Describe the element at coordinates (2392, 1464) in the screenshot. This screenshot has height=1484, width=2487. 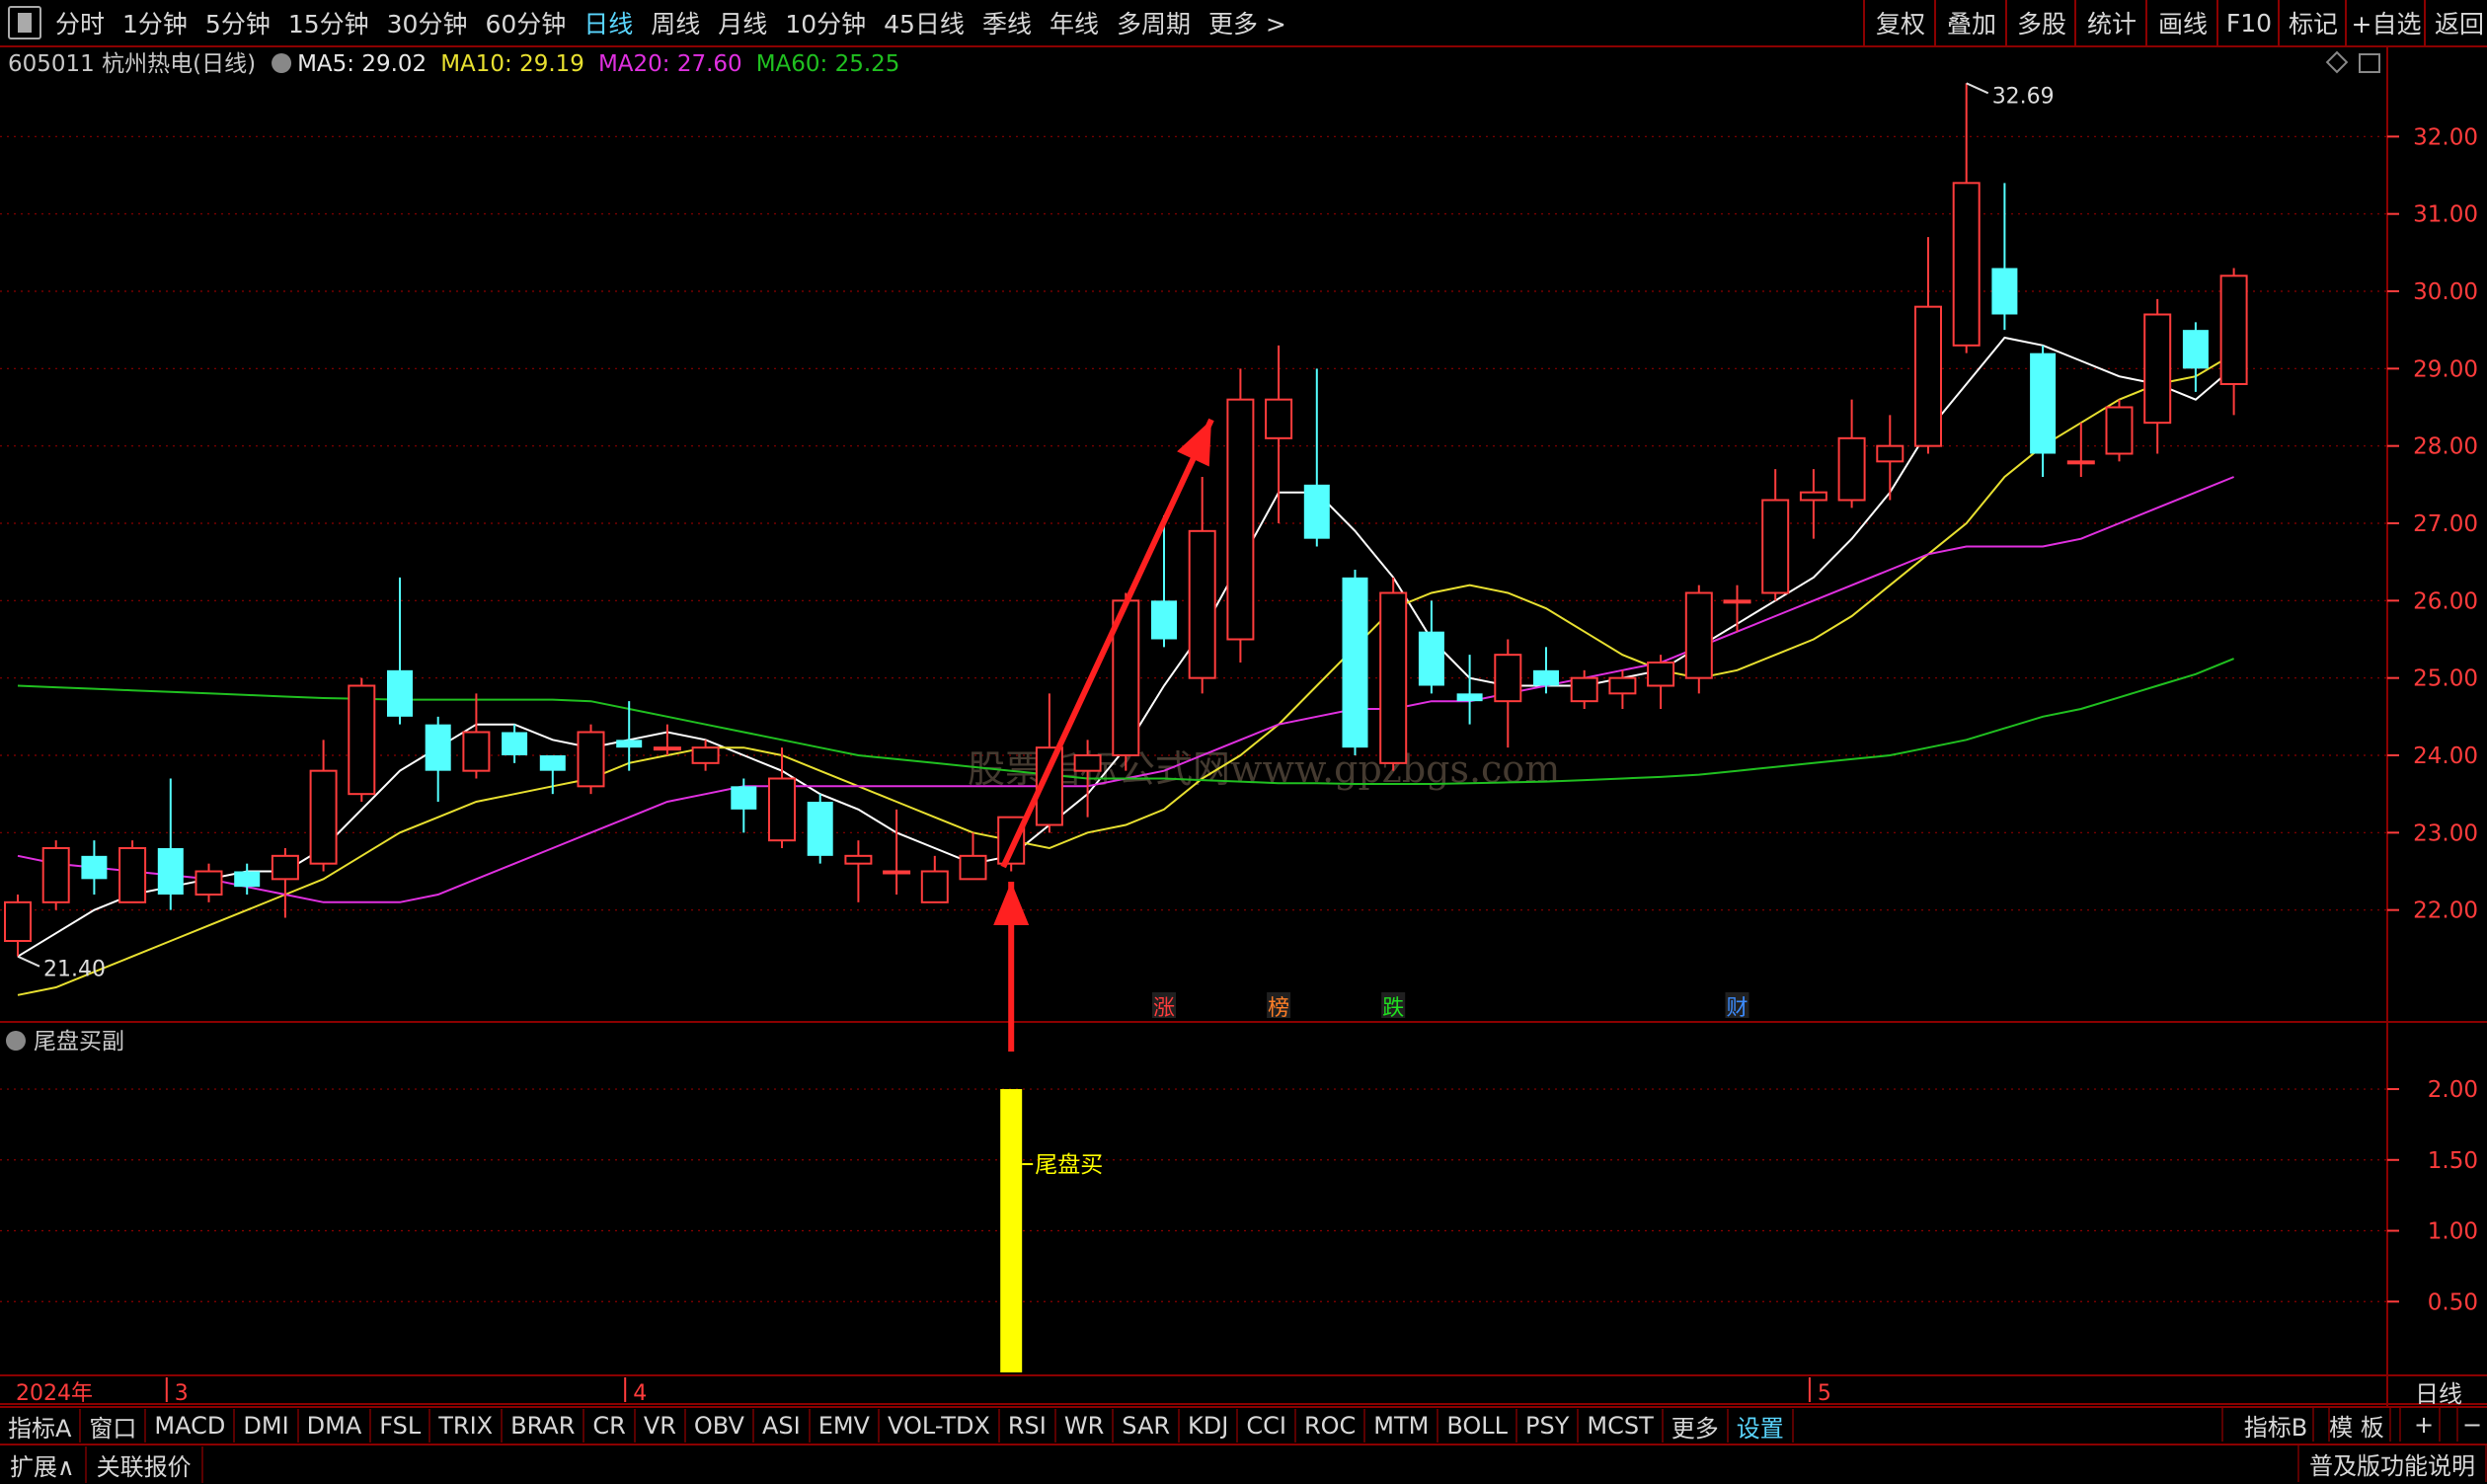
I see `help-link: 普及版功能说明` at that location.